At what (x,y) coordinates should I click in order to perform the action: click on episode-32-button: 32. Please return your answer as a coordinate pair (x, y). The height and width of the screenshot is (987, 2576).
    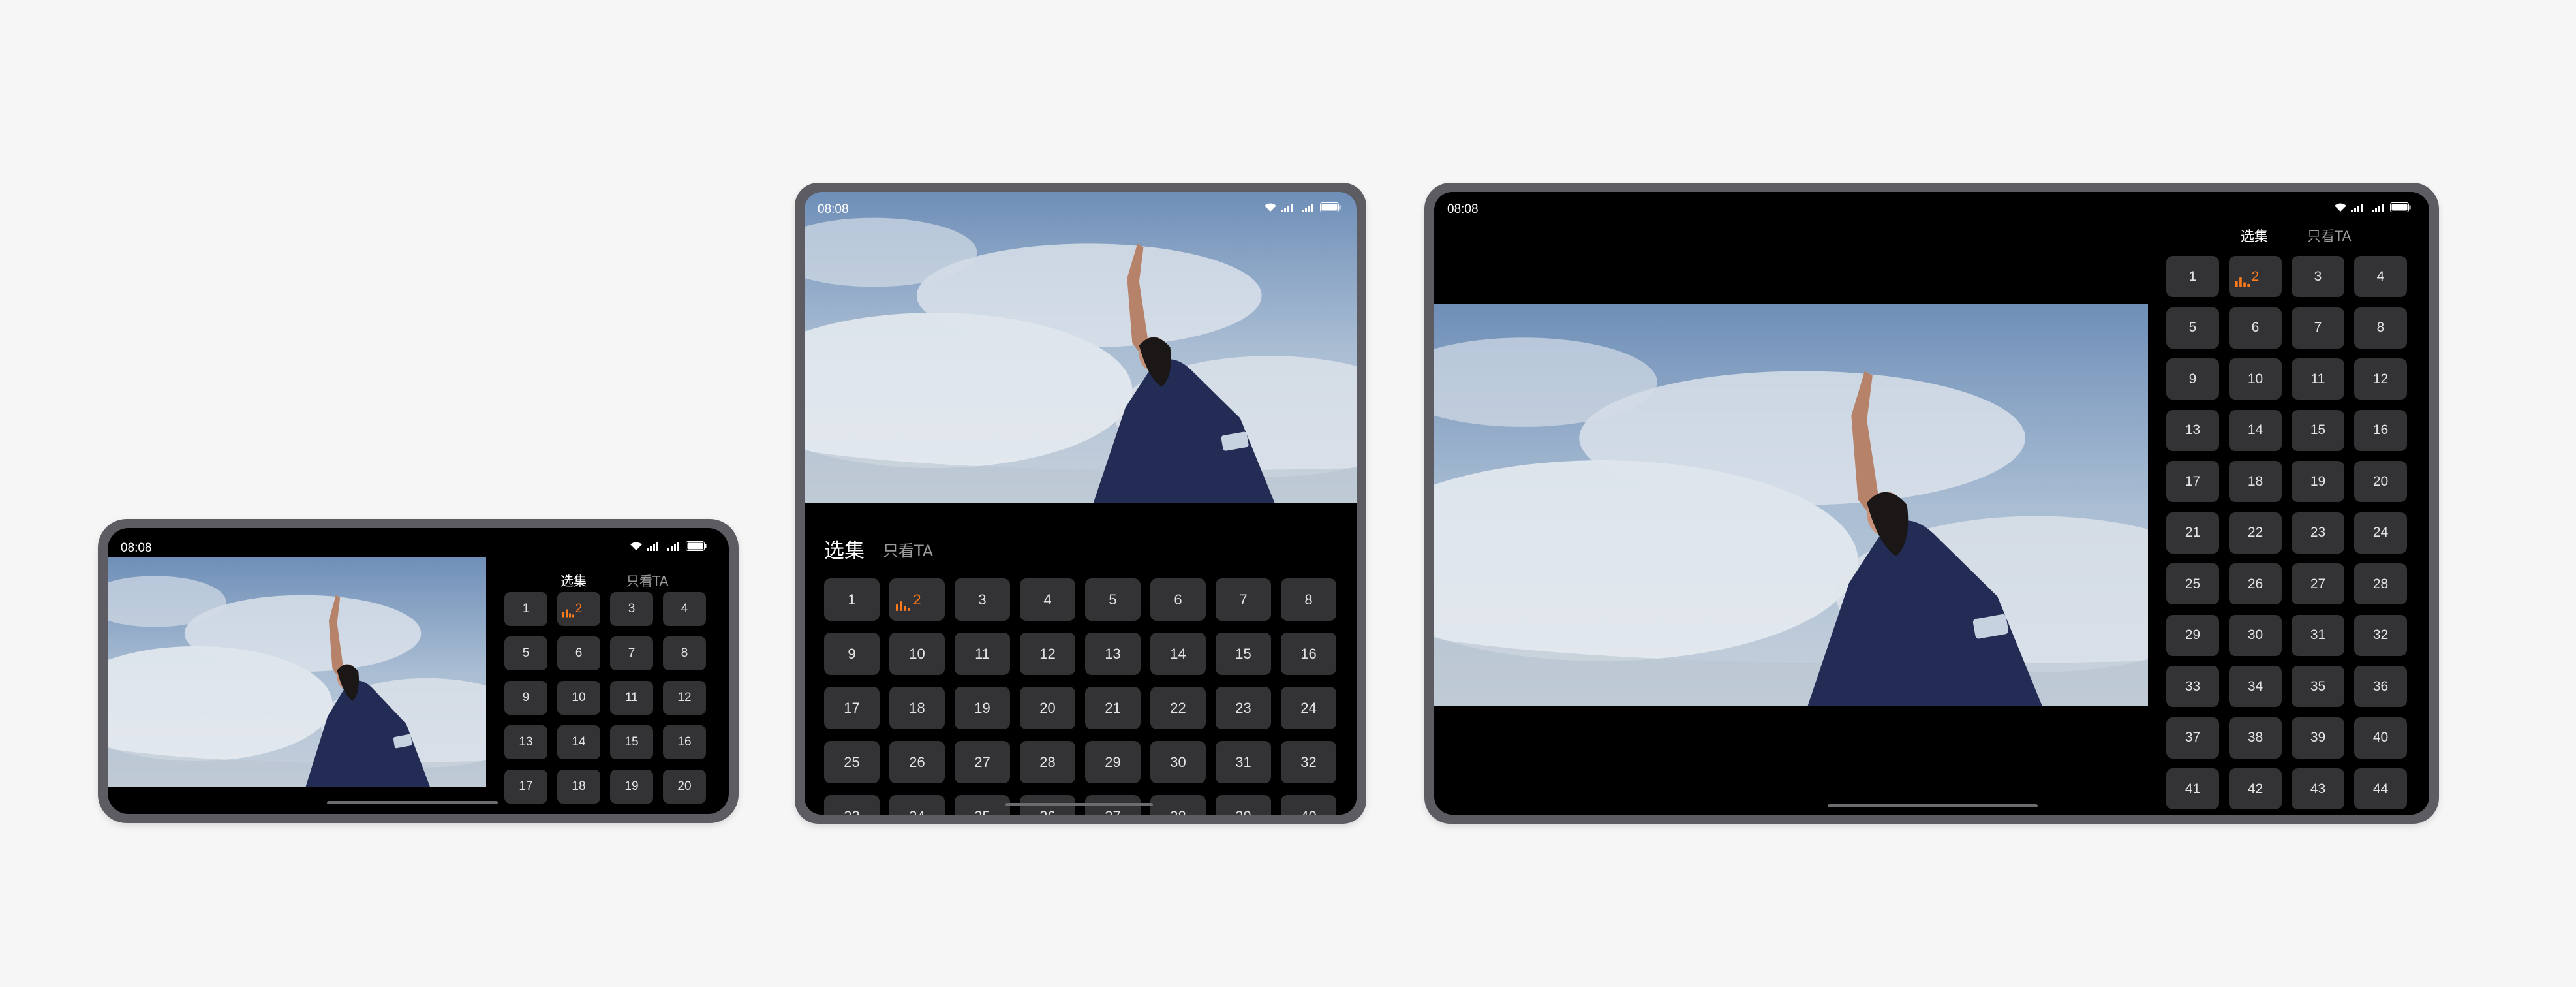
    Looking at the image, I should click on (2380, 635).